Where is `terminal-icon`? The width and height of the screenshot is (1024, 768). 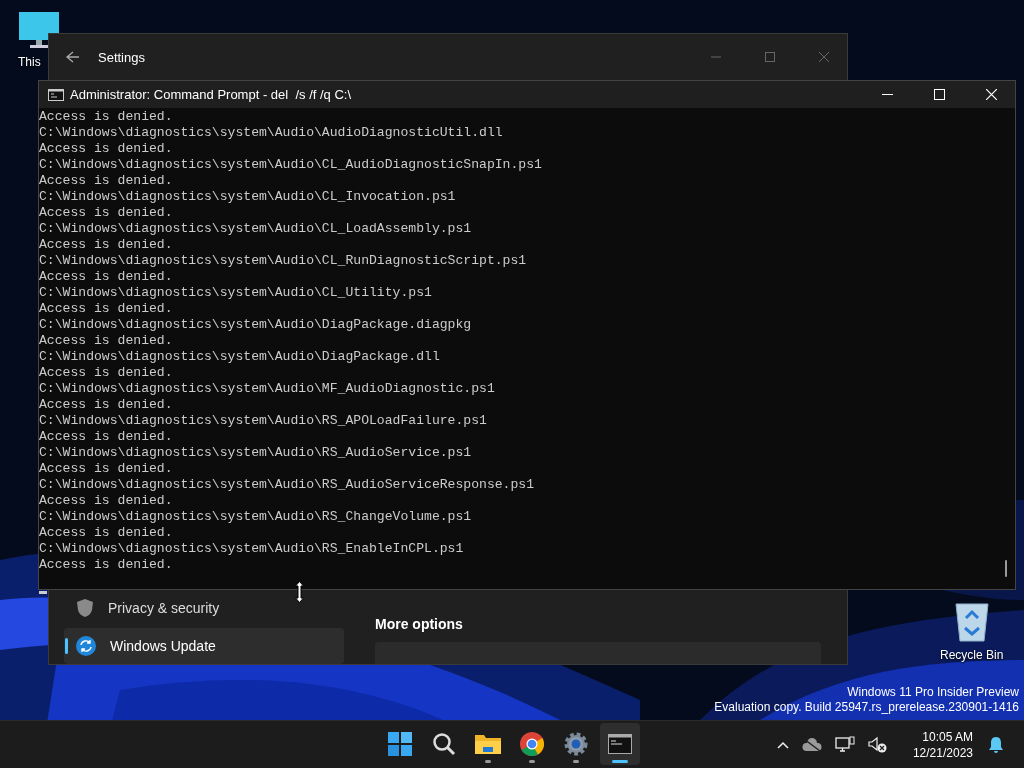
terminal-icon is located at coordinates (620, 744).